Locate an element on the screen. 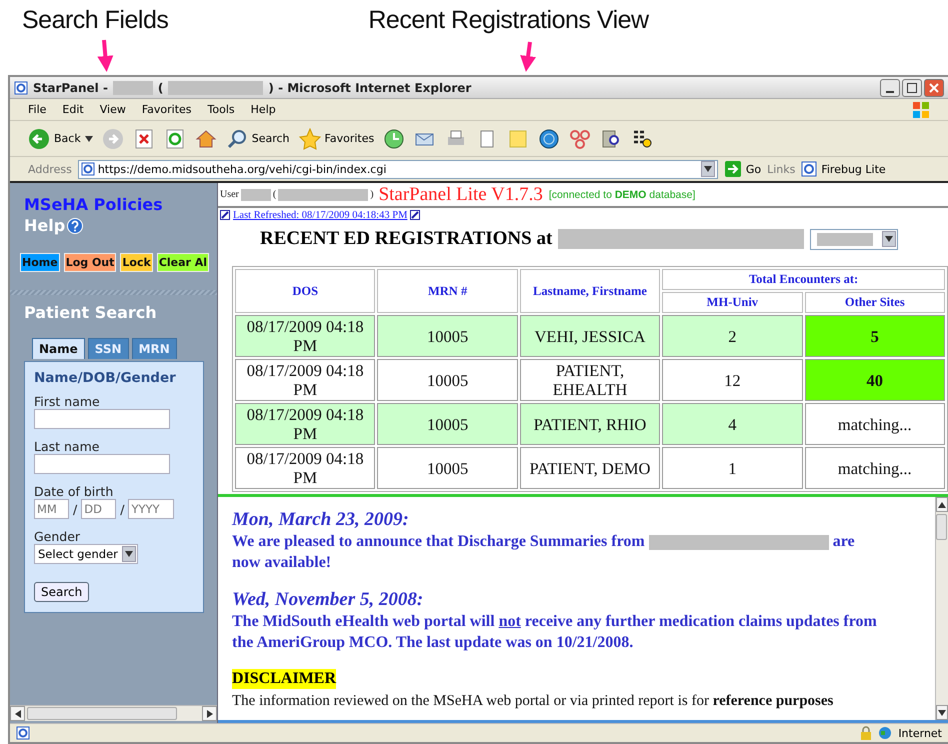 Image resolution: width=948 pixels, height=744 pixels. close-icon is located at coordinates (934, 87).